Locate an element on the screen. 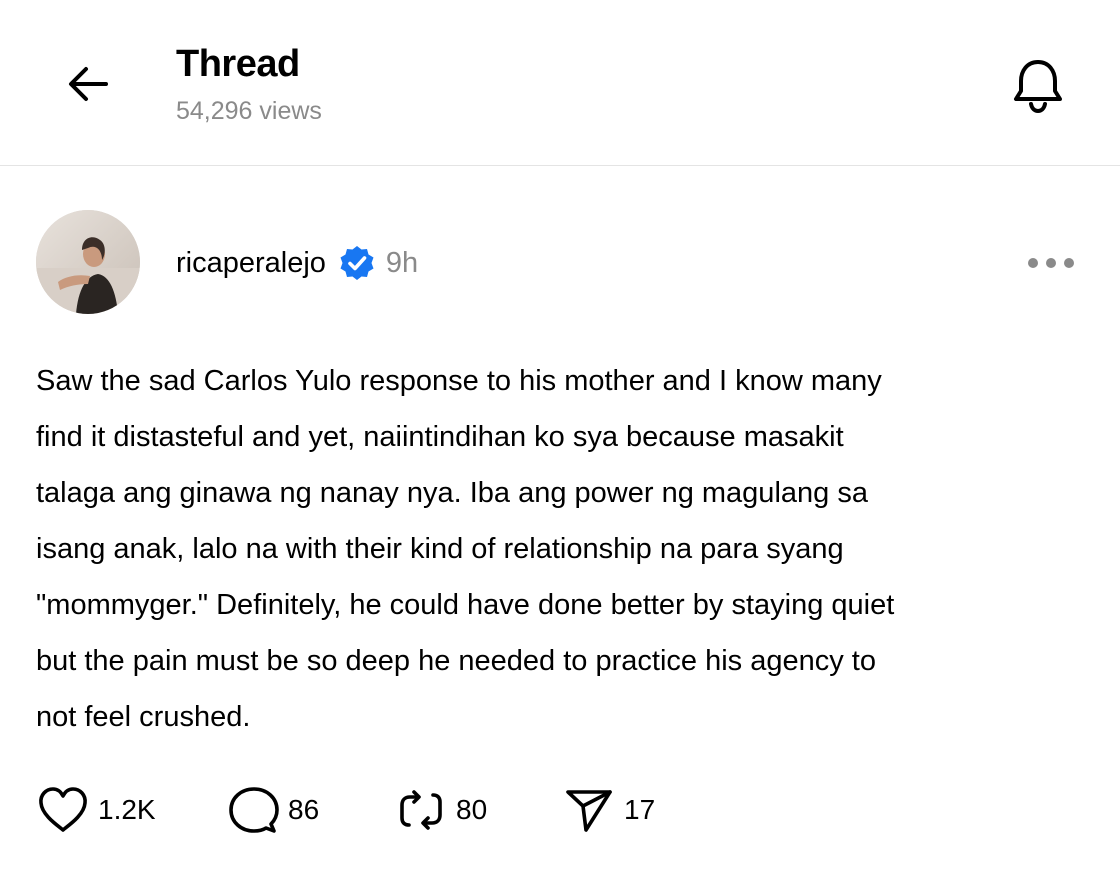 The image size is (1120, 877). username: ricaperalejo is located at coordinates (251, 263).